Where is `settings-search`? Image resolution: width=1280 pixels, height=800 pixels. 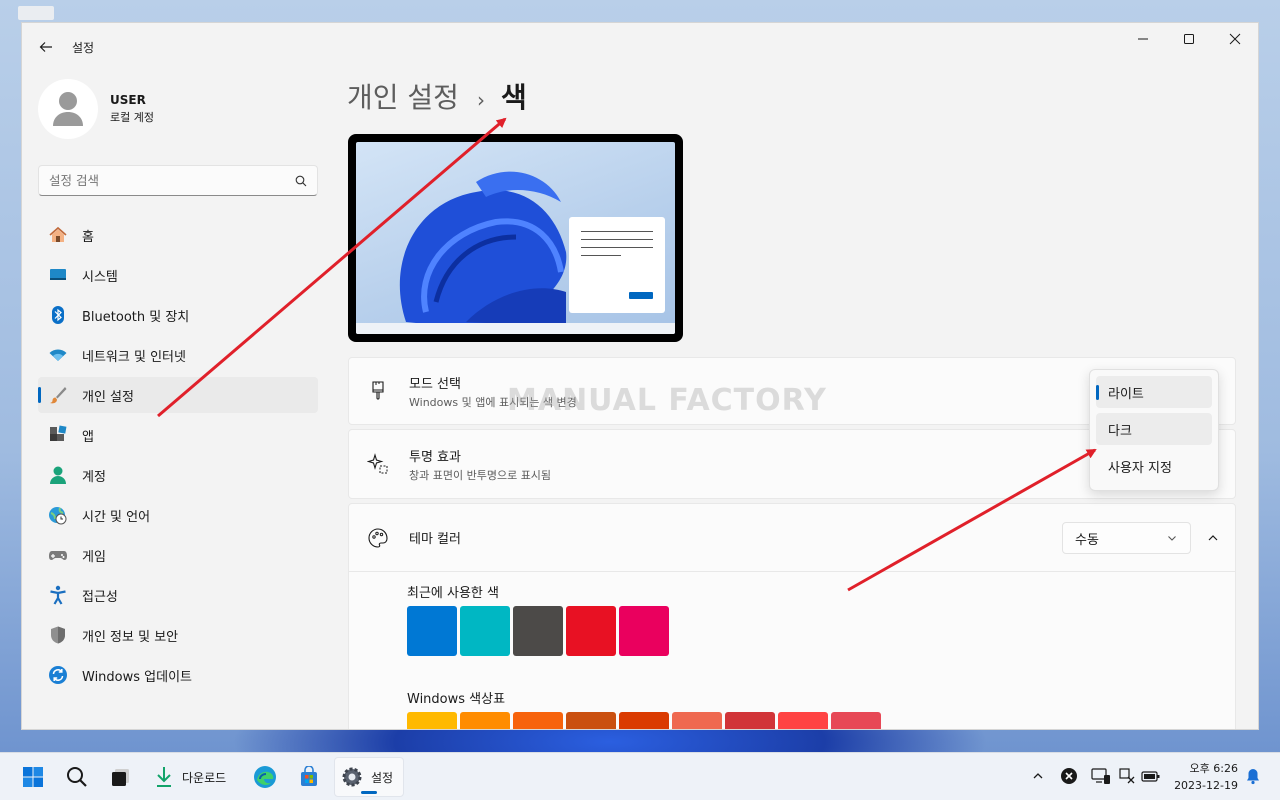 settings-search is located at coordinates (178, 180).